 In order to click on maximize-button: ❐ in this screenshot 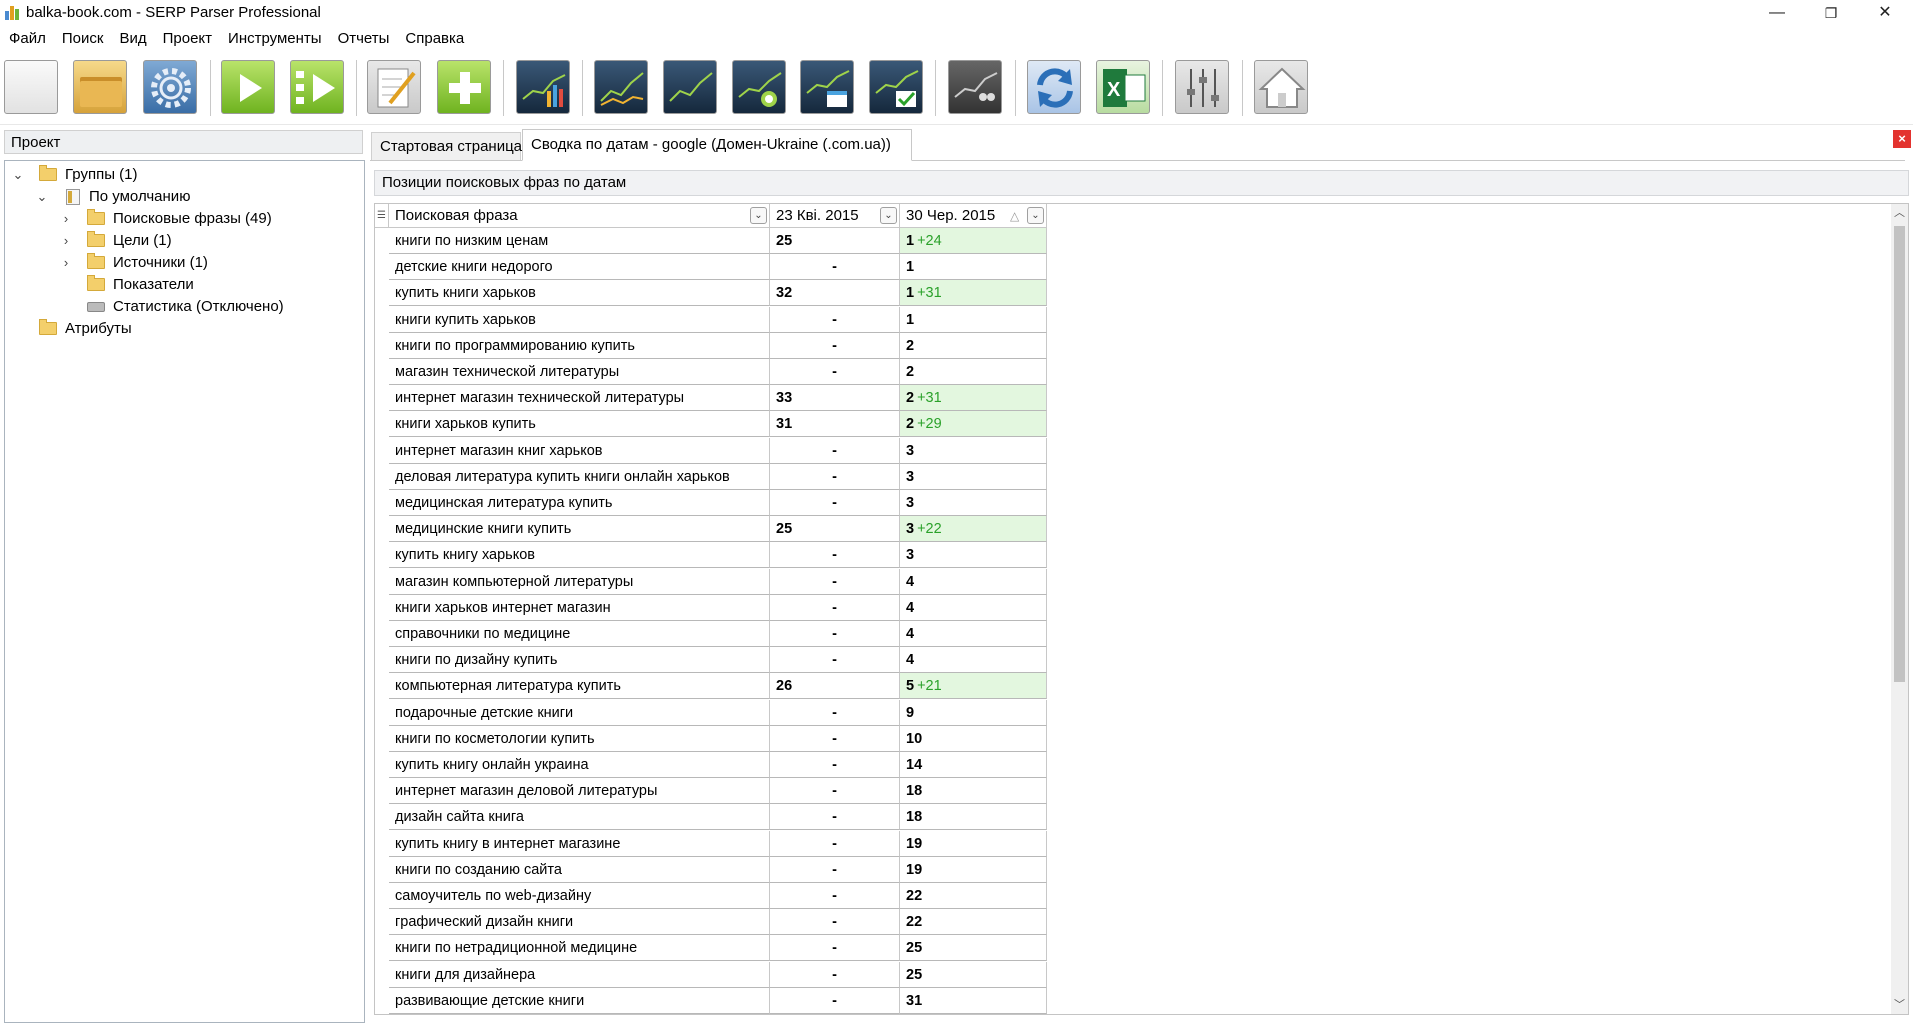, I will do `click(1831, 13)`.